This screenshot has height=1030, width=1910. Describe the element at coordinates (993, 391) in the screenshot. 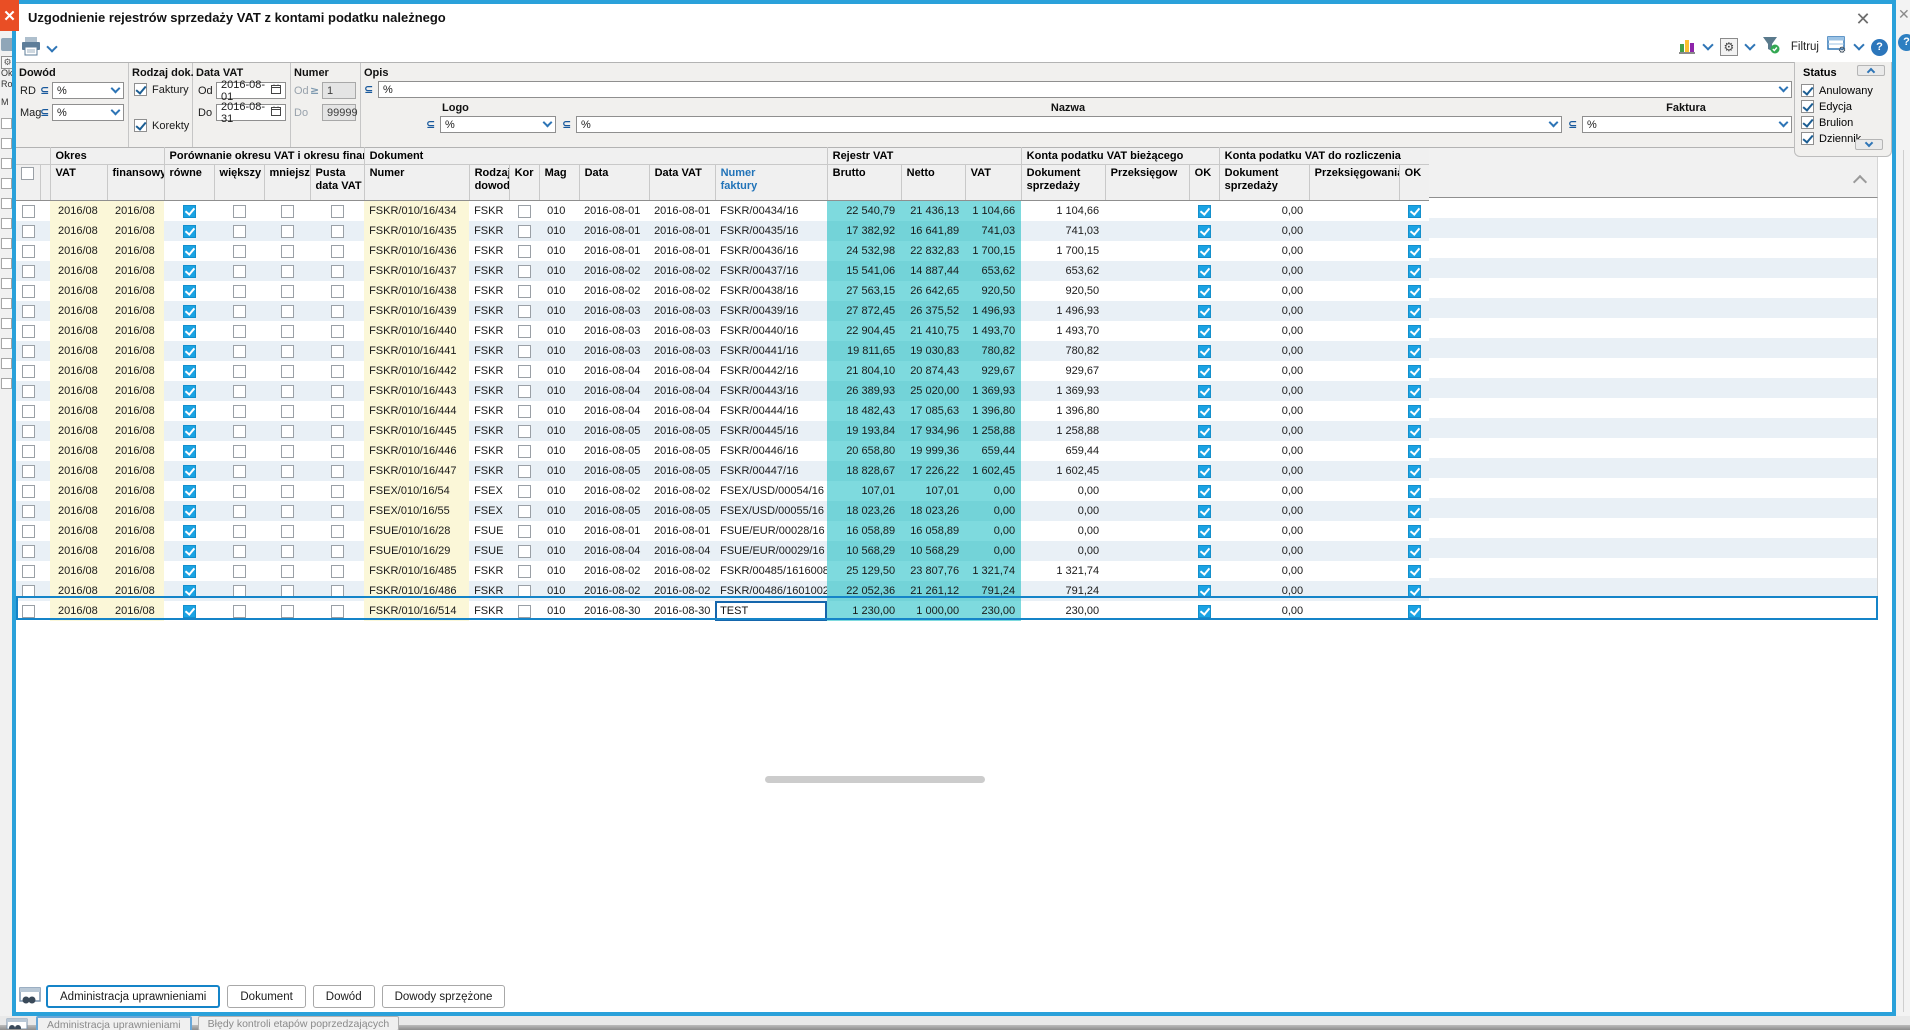

I see `cell-vat: 1 369,93` at that location.